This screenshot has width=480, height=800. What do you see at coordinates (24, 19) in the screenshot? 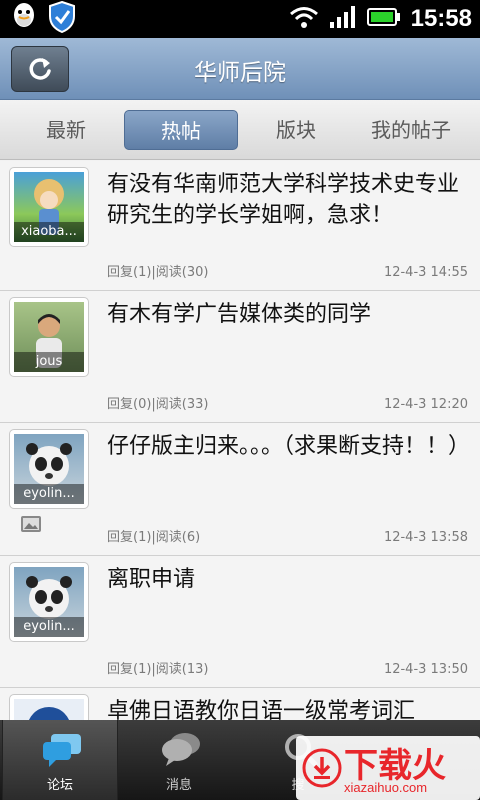
I see `qq-icon` at bounding box center [24, 19].